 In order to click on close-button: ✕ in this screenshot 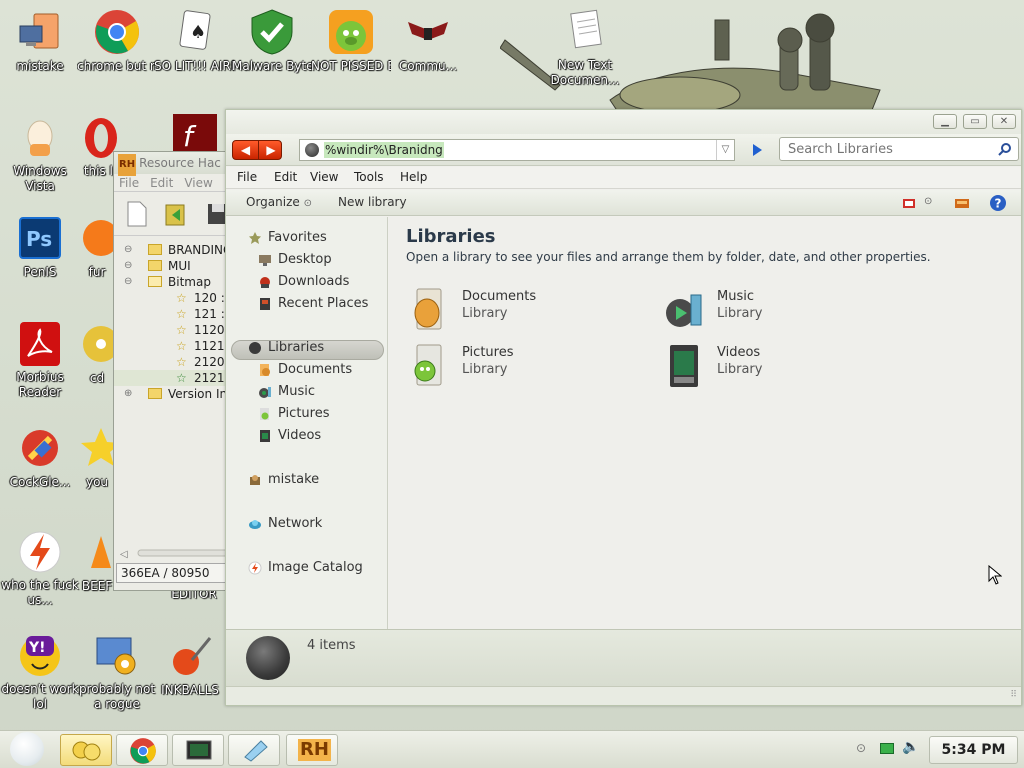, I will do `click(1004, 121)`.